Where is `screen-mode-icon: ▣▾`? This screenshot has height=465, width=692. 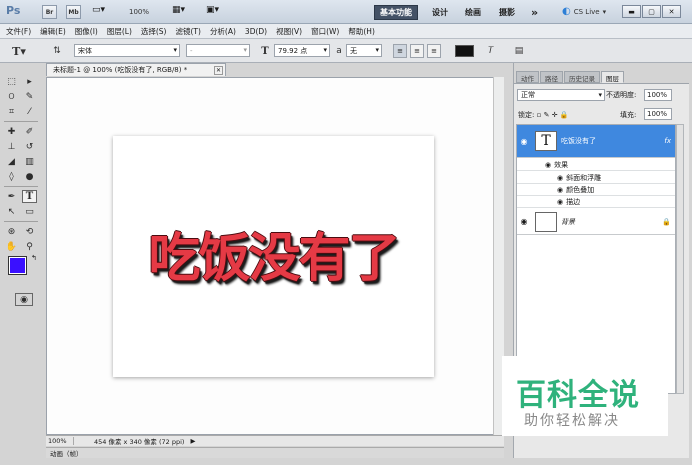 screen-mode-icon: ▣▾ is located at coordinates (212, 10).